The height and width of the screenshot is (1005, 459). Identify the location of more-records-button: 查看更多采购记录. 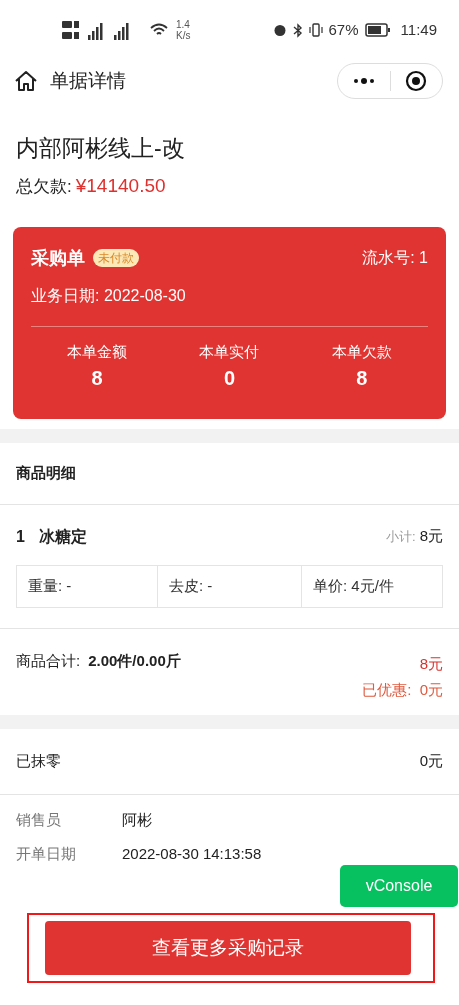
(228, 948).